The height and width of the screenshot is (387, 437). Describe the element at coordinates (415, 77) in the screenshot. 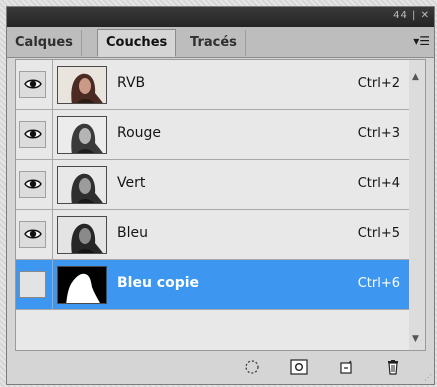

I see `scroll-up-arrow-icon: ▲` at that location.